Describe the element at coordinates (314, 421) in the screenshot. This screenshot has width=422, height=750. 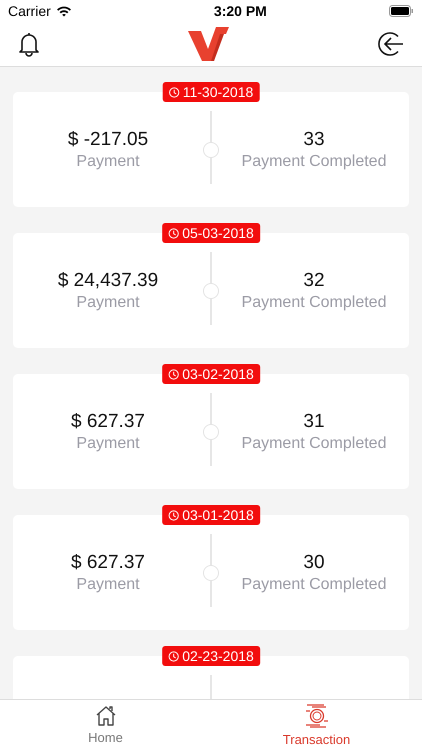
I see `count-value: 31` at that location.